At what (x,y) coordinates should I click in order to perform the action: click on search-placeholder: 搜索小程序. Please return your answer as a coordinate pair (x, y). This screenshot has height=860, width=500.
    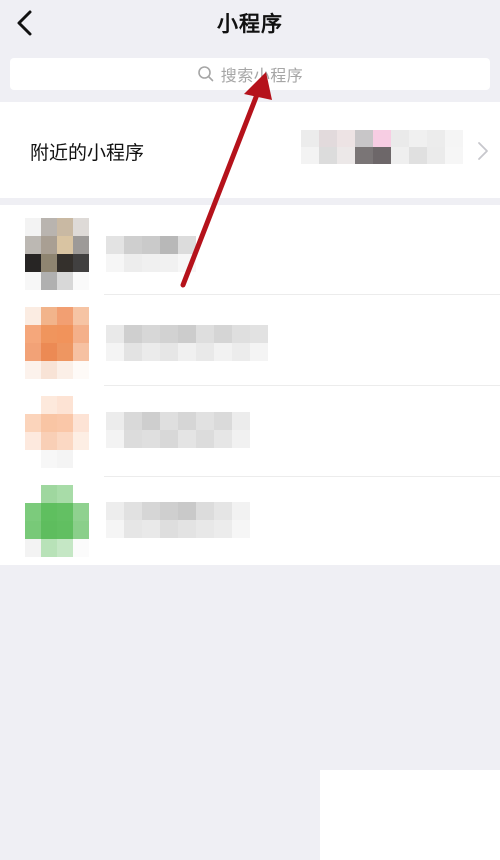
    Looking at the image, I should click on (262, 75).